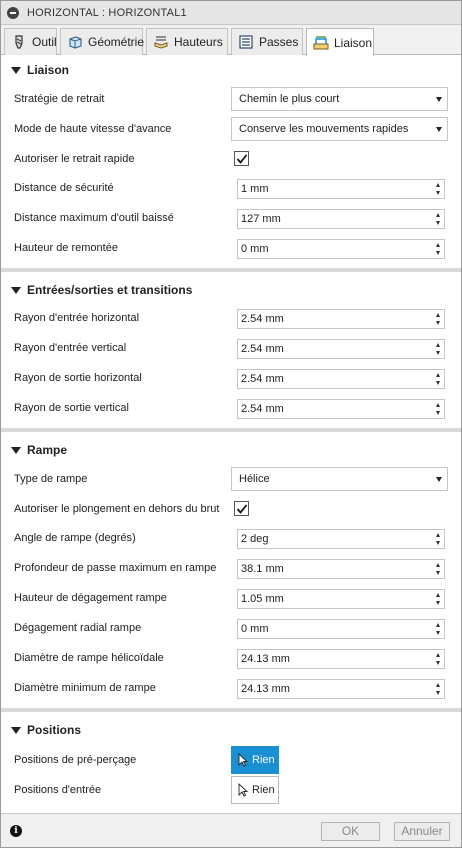  Describe the element at coordinates (341, 379) in the screenshot. I see `rayon-sortie-horizontal-input: 2.54 mm` at that location.